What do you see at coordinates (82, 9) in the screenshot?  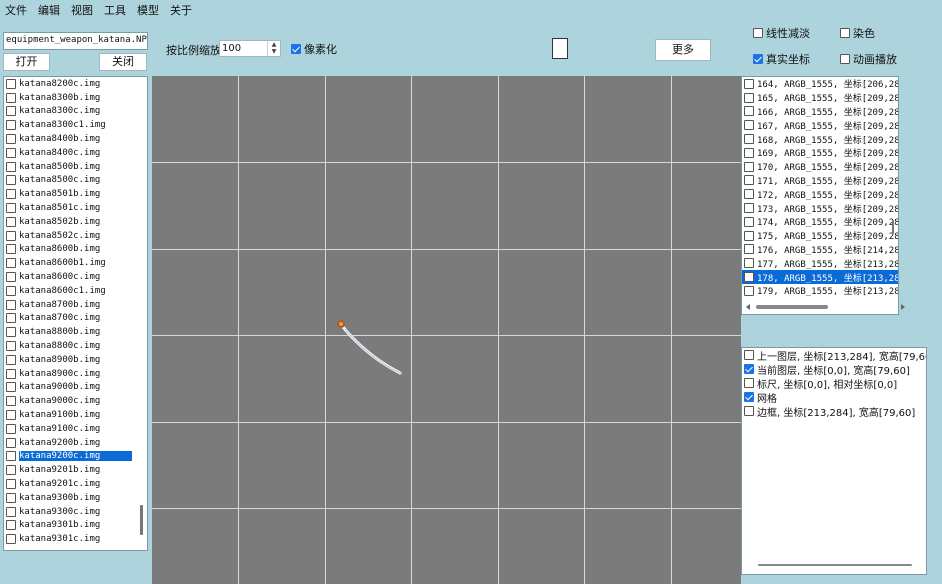 I see `menu-item: 视图` at bounding box center [82, 9].